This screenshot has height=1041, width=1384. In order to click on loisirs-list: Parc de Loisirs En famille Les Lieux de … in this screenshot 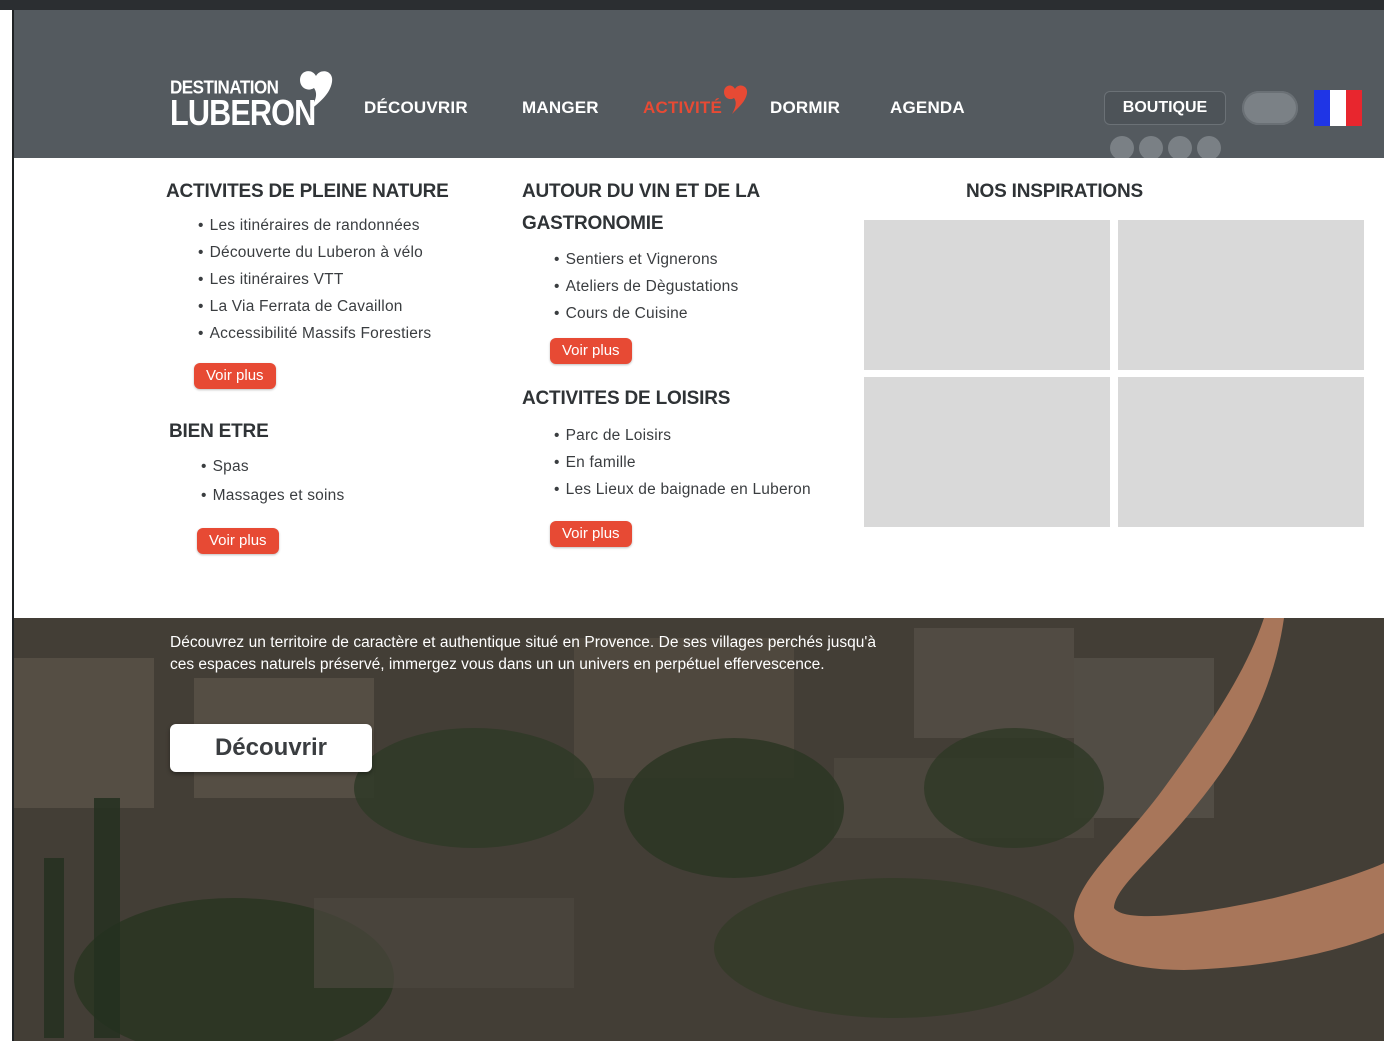, I will do `click(682, 462)`.